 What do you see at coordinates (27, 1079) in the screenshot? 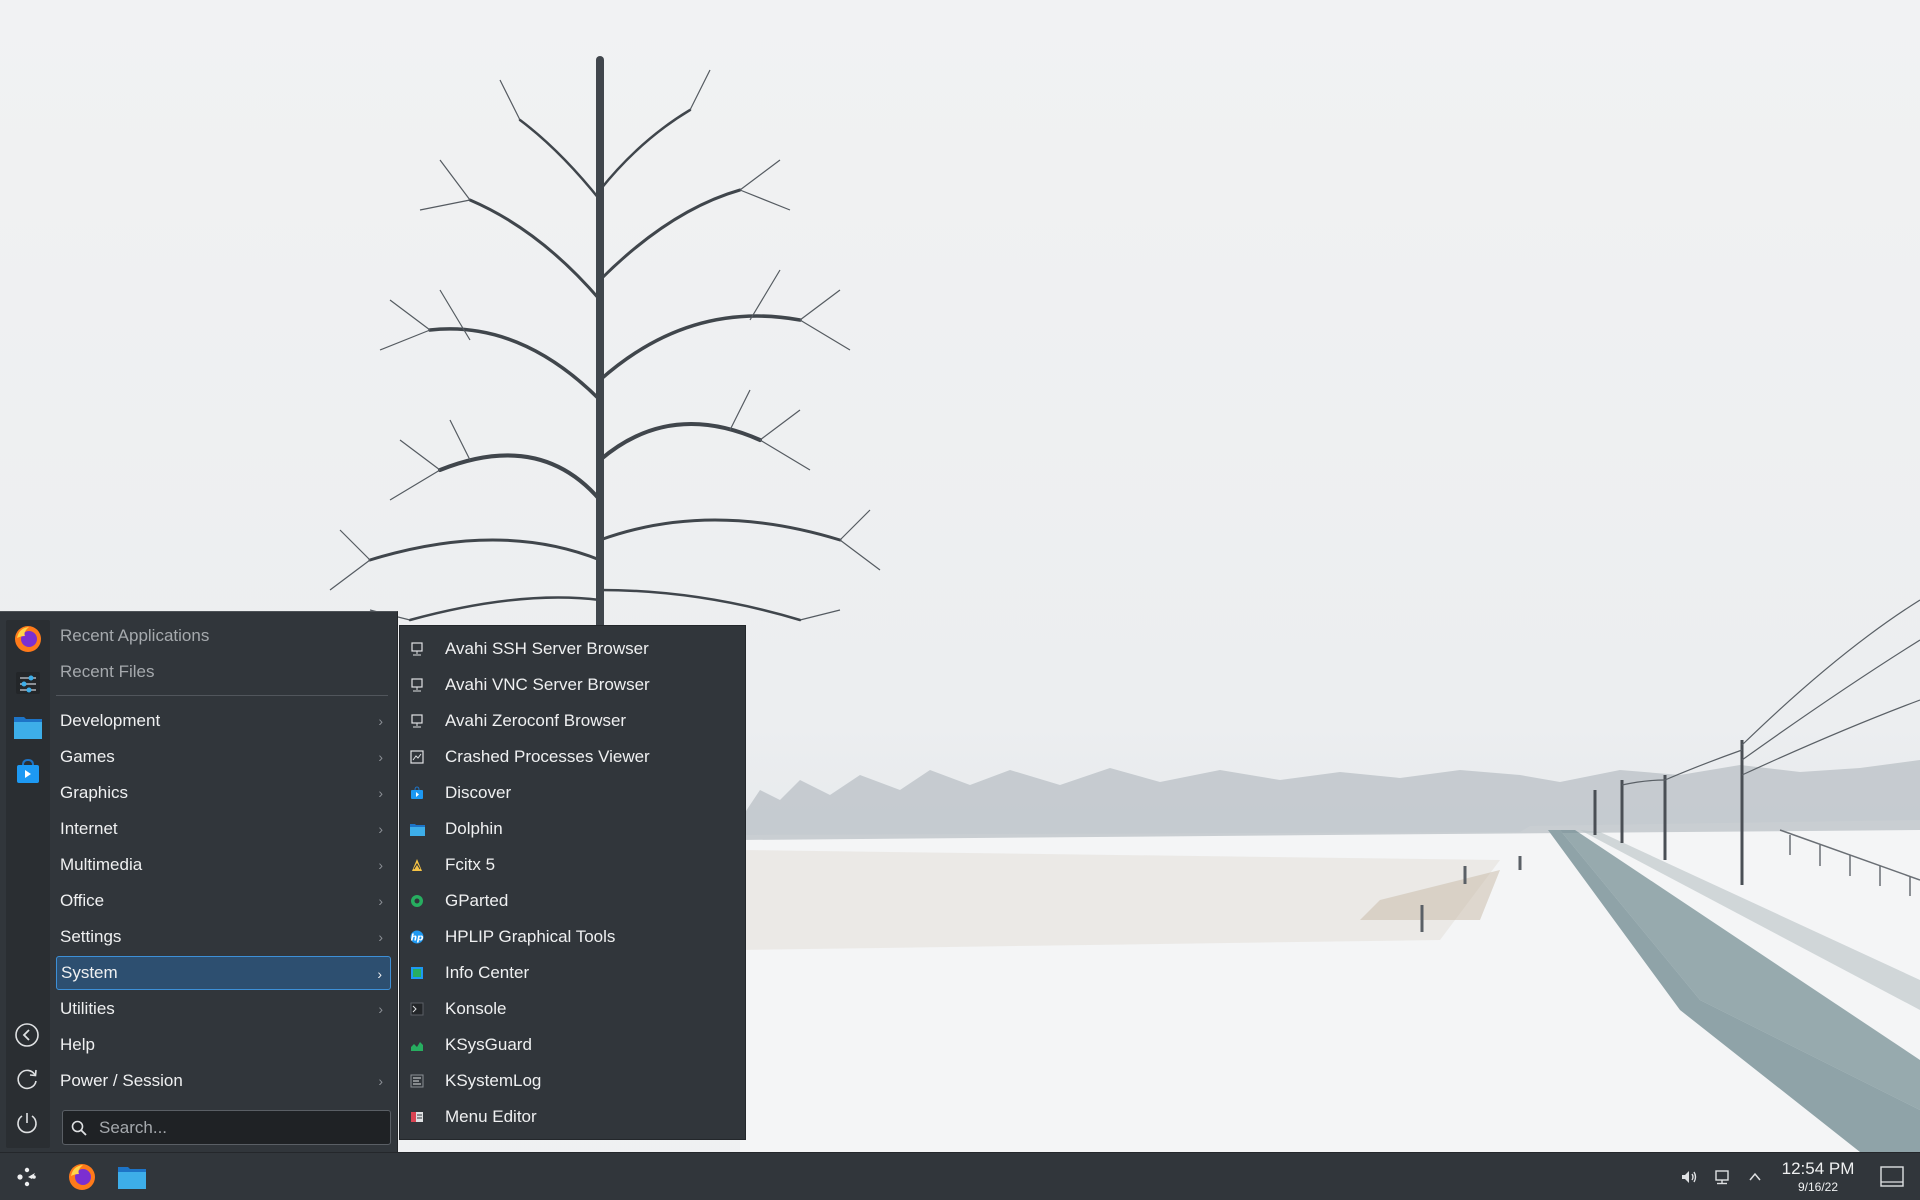
I see `refresh-button` at bounding box center [27, 1079].